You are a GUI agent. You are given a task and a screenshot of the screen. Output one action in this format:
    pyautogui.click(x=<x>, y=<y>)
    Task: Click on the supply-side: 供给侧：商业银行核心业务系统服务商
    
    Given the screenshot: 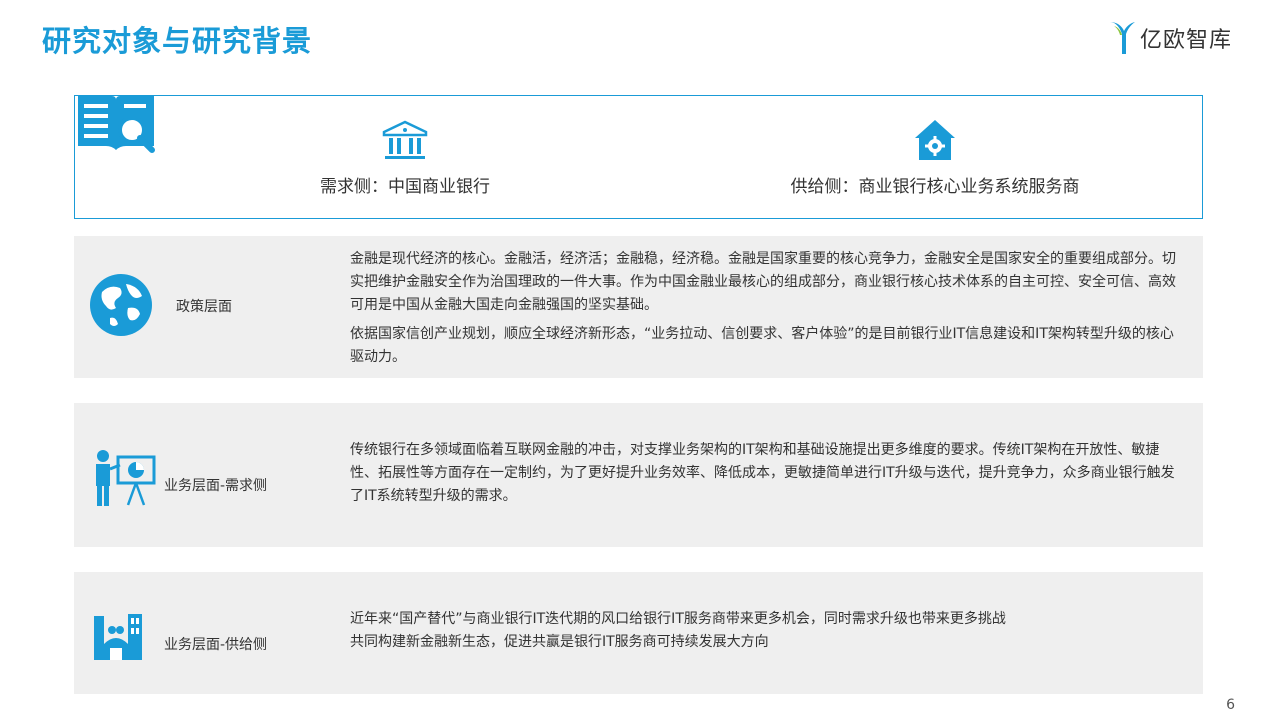 What is the action you would take?
    pyautogui.click(x=935, y=157)
    